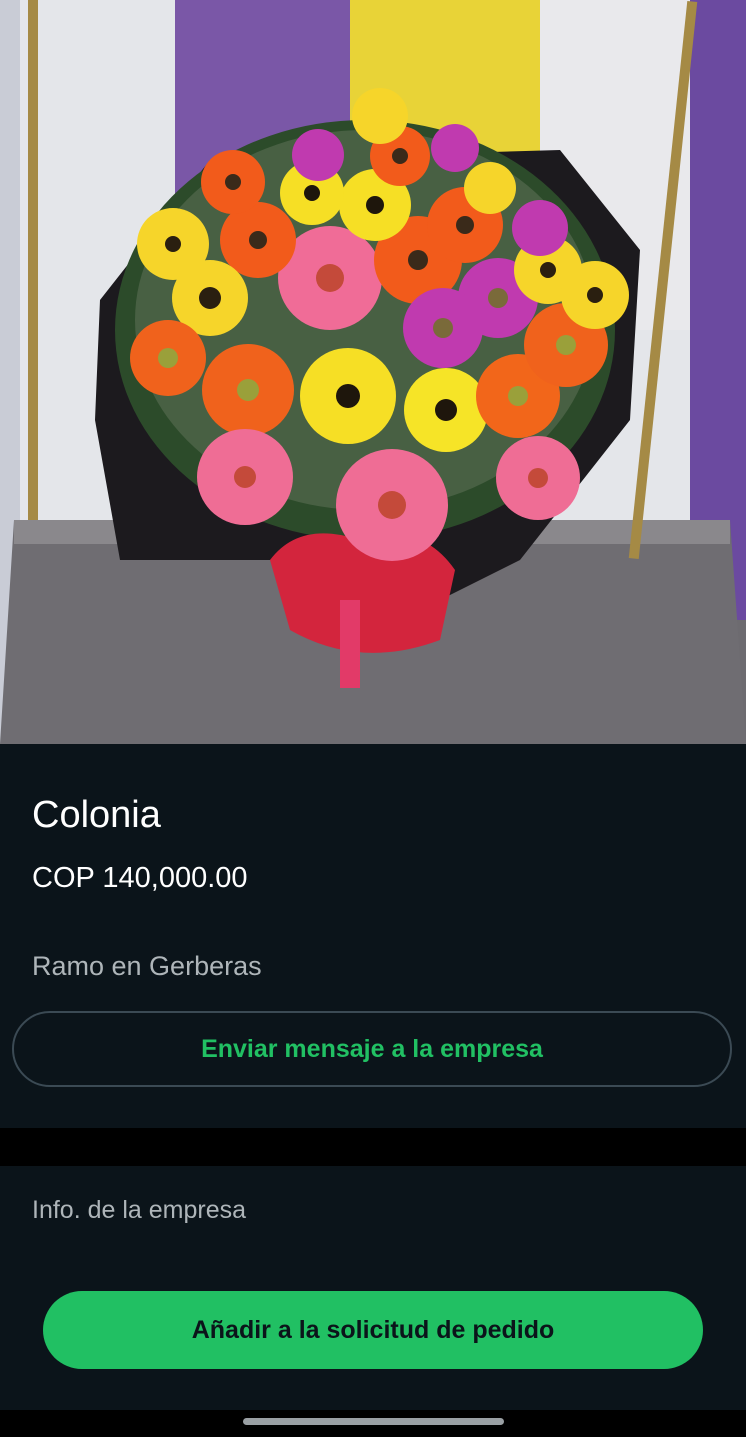 Image resolution: width=746 pixels, height=1437 pixels. Describe the element at coordinates (372, 1049) in the screenshot. I see `message-business-button: Enviar mensaje a la empresa` at that location.